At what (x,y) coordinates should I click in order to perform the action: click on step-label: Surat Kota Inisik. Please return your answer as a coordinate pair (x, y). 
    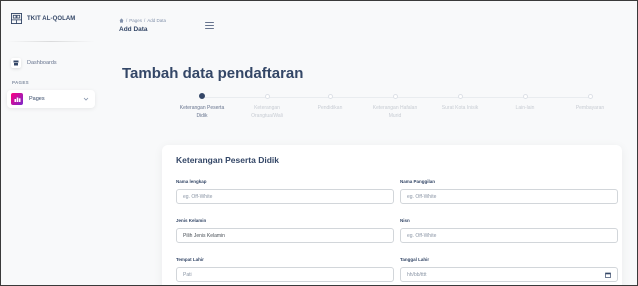
    Looking at the image, I should click on (460, 108).